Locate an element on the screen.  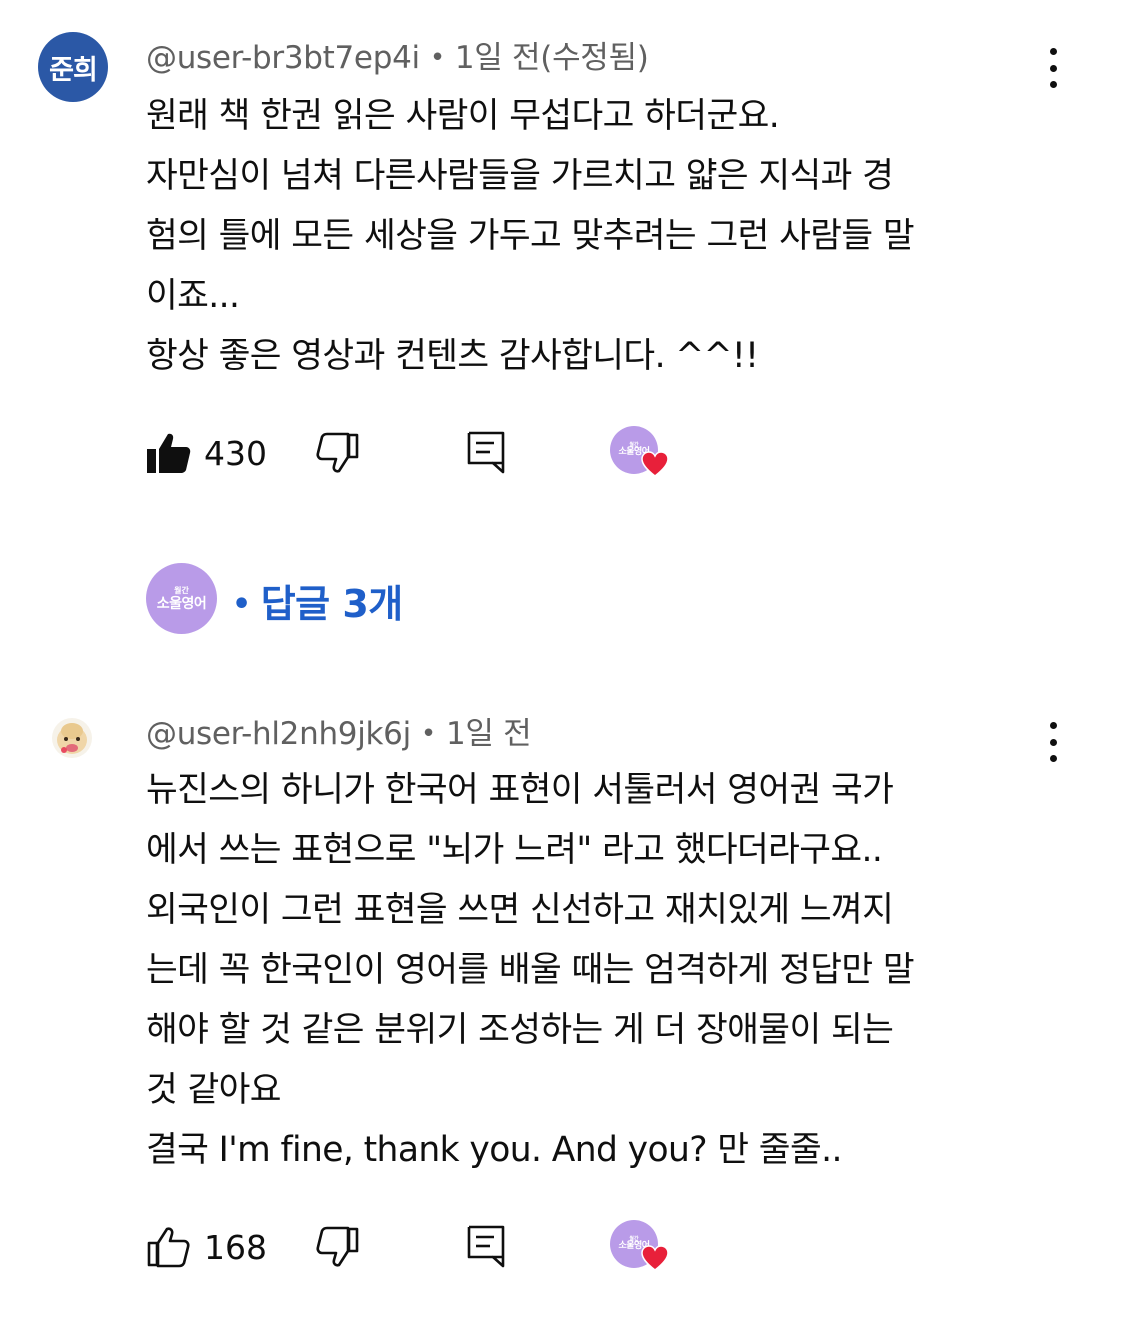
view-replies-link: • 답글 3개 is located at coordinates (317, 600).